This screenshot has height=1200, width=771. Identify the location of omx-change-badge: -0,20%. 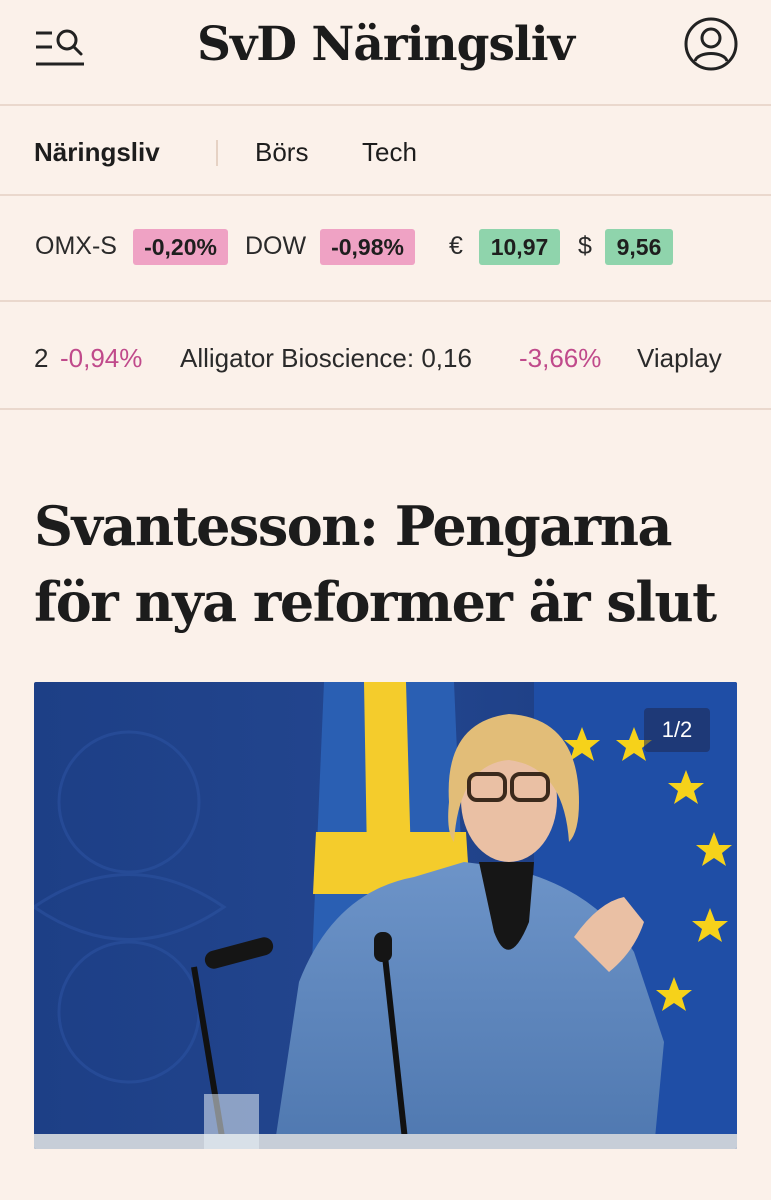
(180, 247).